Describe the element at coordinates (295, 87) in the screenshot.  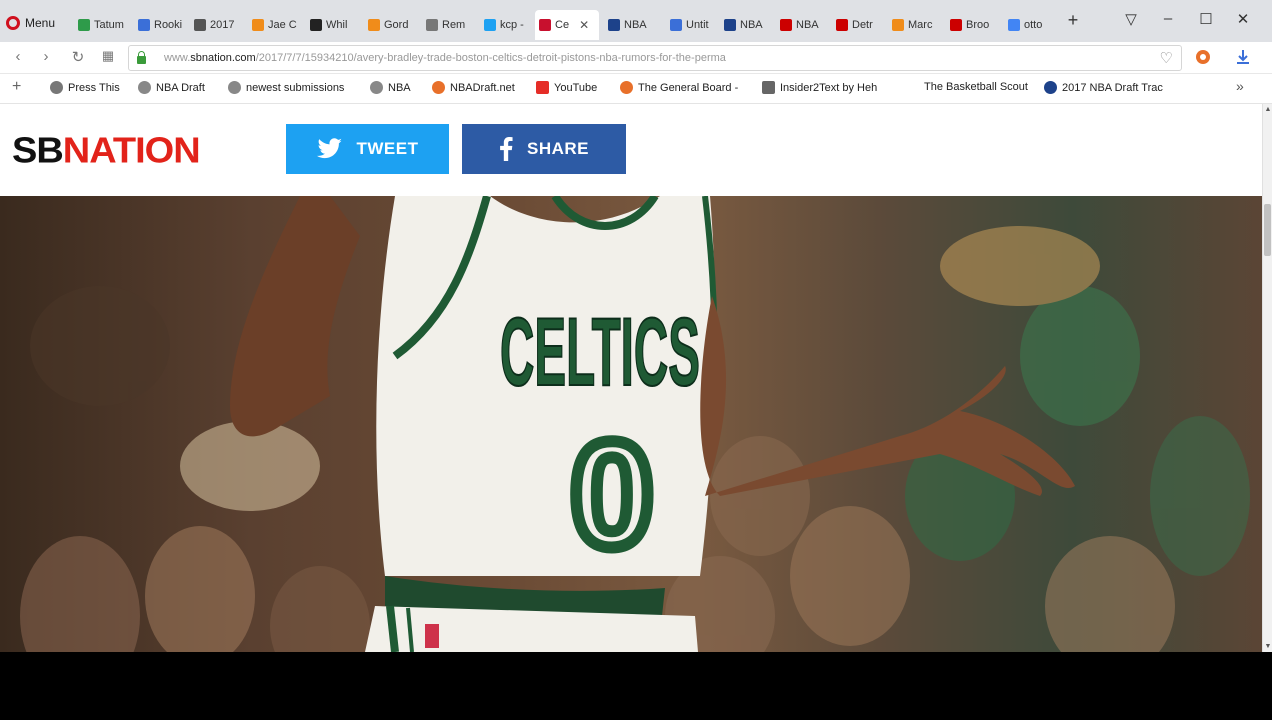
I see `bookmark-label: newest submissions` at that location.